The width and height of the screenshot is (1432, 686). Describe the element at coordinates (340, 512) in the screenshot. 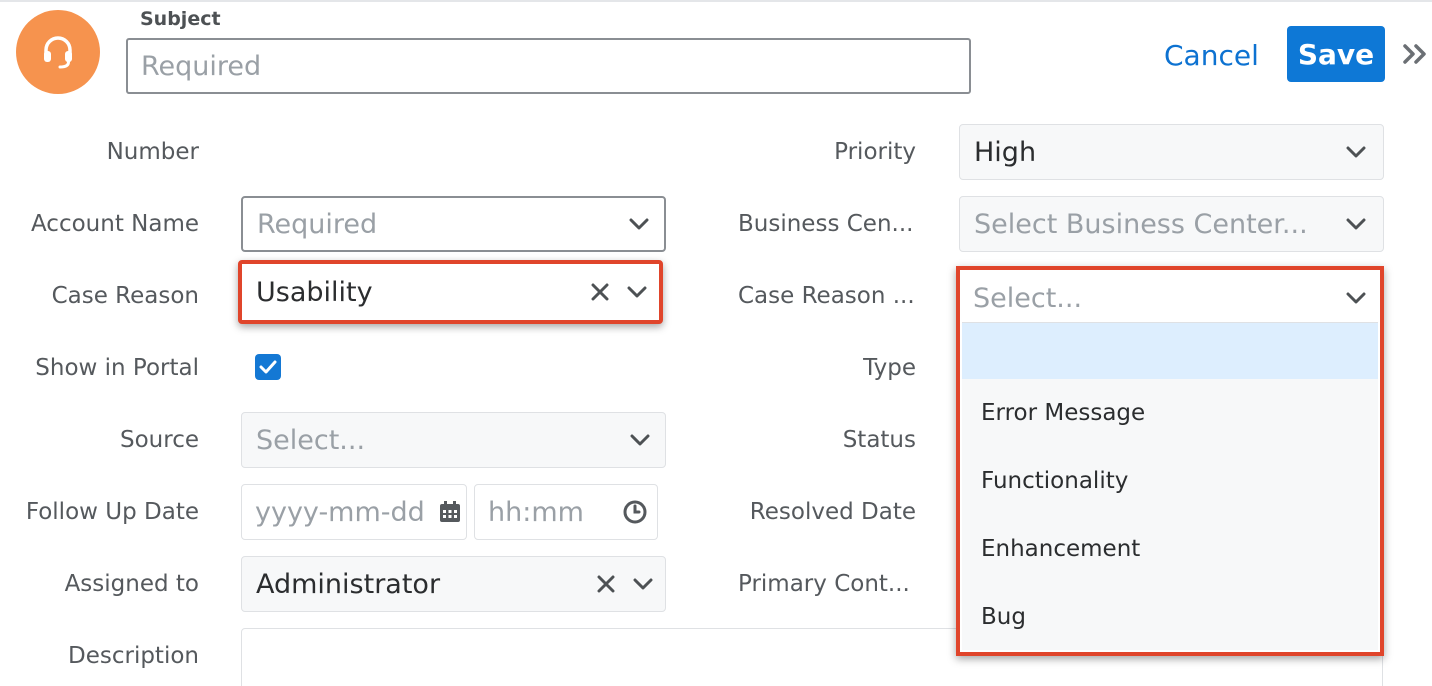

I see `date-placeholder: yyyy-mm-dd` at that location.